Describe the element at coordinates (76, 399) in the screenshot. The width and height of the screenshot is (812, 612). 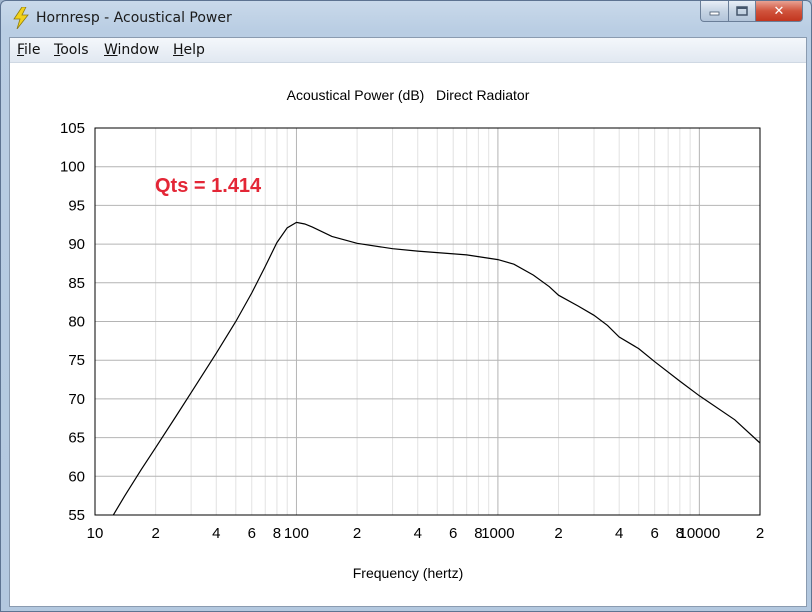
I see `y-tick-label: 70` at that location.